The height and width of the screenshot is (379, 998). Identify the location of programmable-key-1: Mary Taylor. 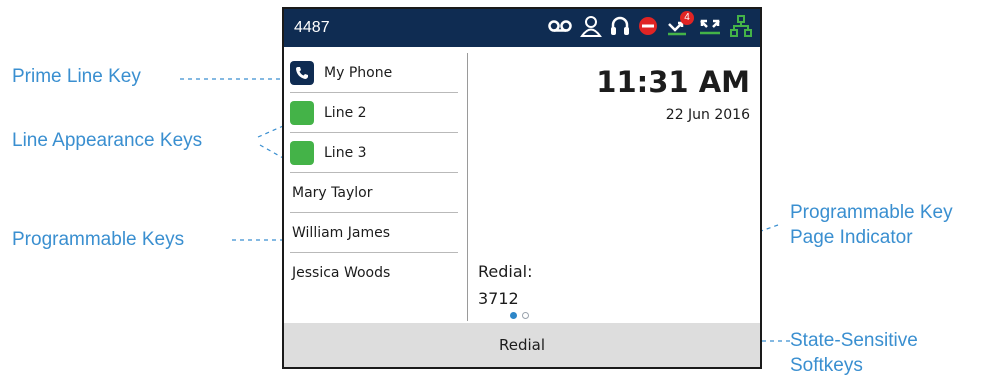
(374, 193).